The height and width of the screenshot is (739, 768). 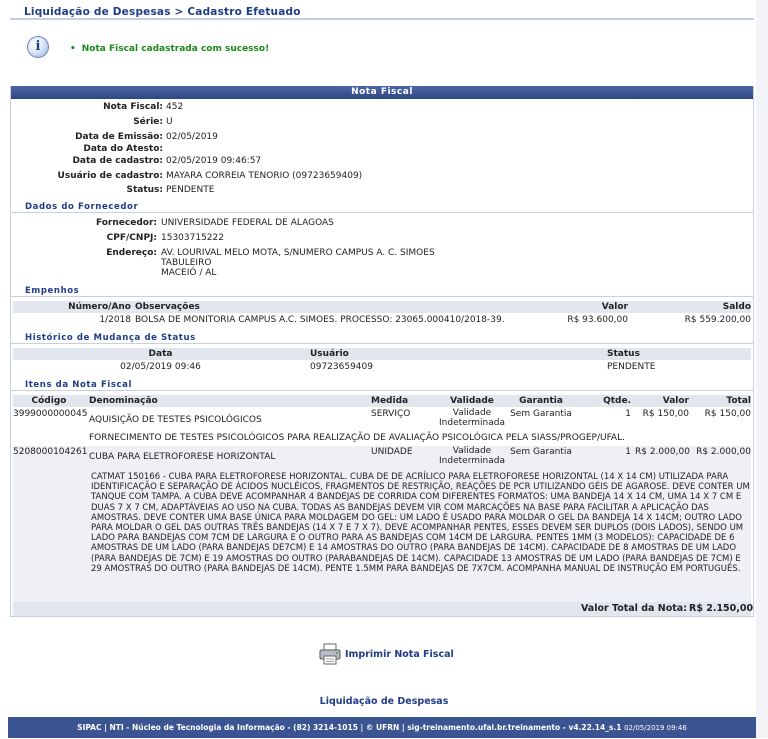 What do you see at coordinates (631, 367) in the screenshot?
I see `historico-status: PENDENTE` at bounding box center [631, 367].